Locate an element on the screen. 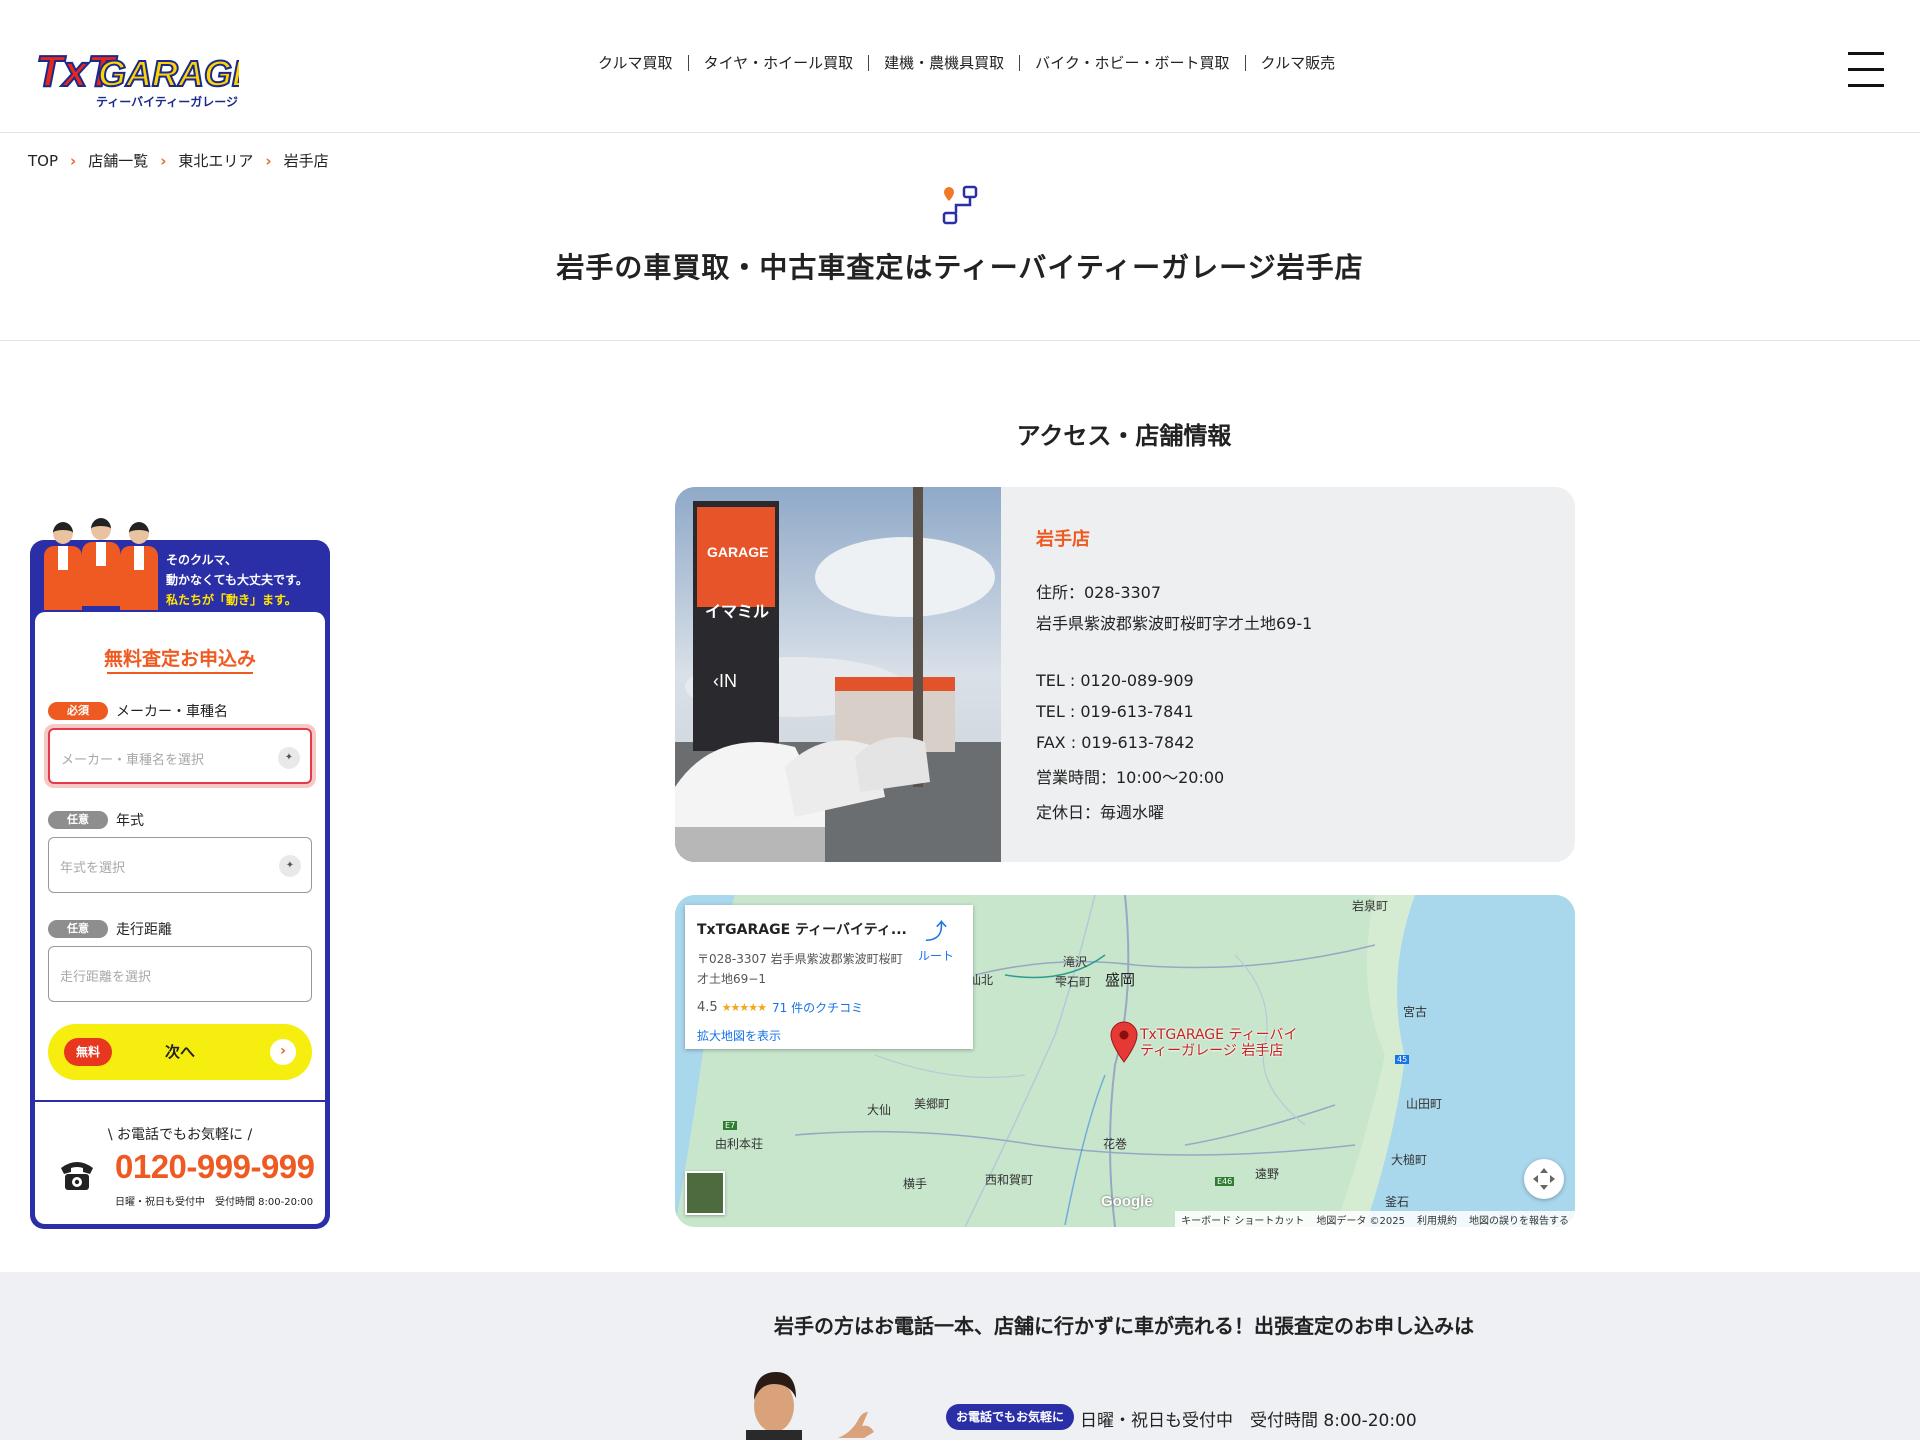 This screenshot has height=1440, width=1920. google-logo: Google is located at coordinates (1127, 1201).